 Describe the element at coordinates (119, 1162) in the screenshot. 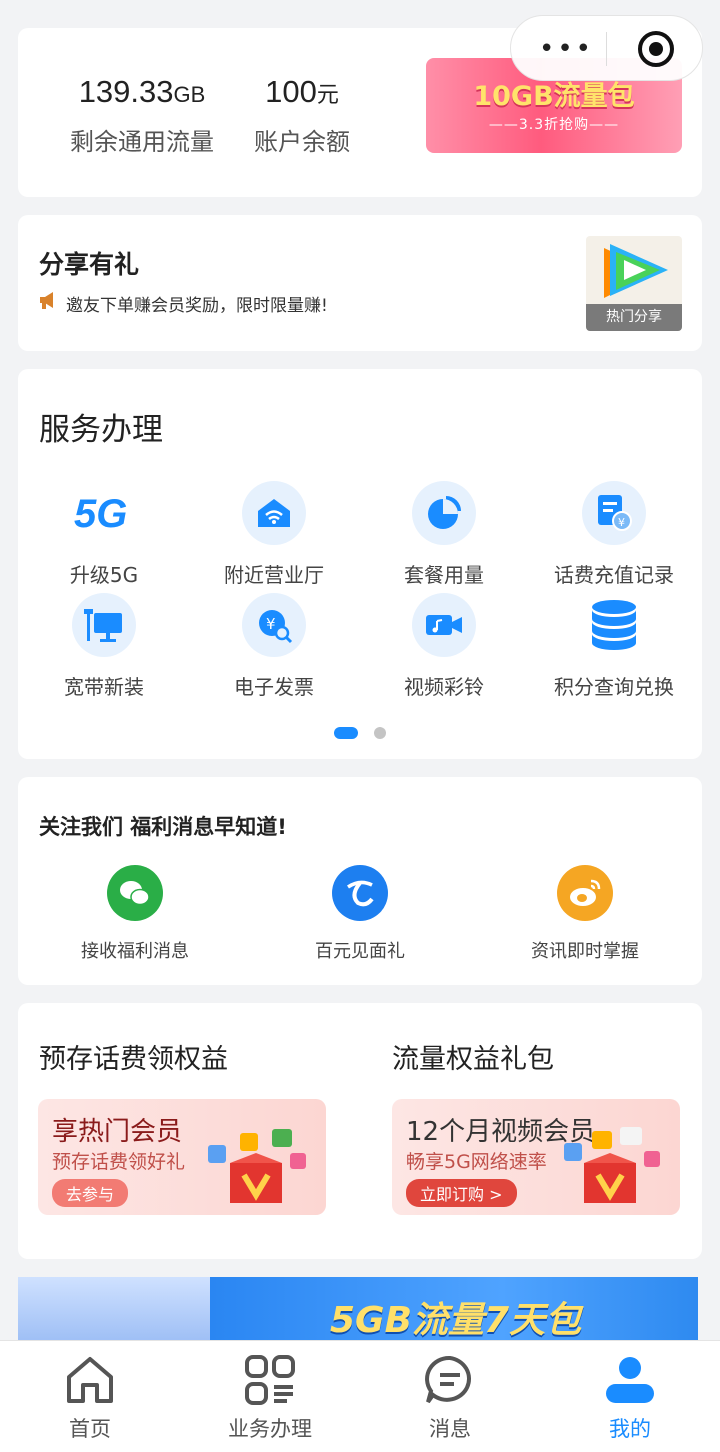

I see `prestore-banner-sub: 预存话费领好礼` at that location.